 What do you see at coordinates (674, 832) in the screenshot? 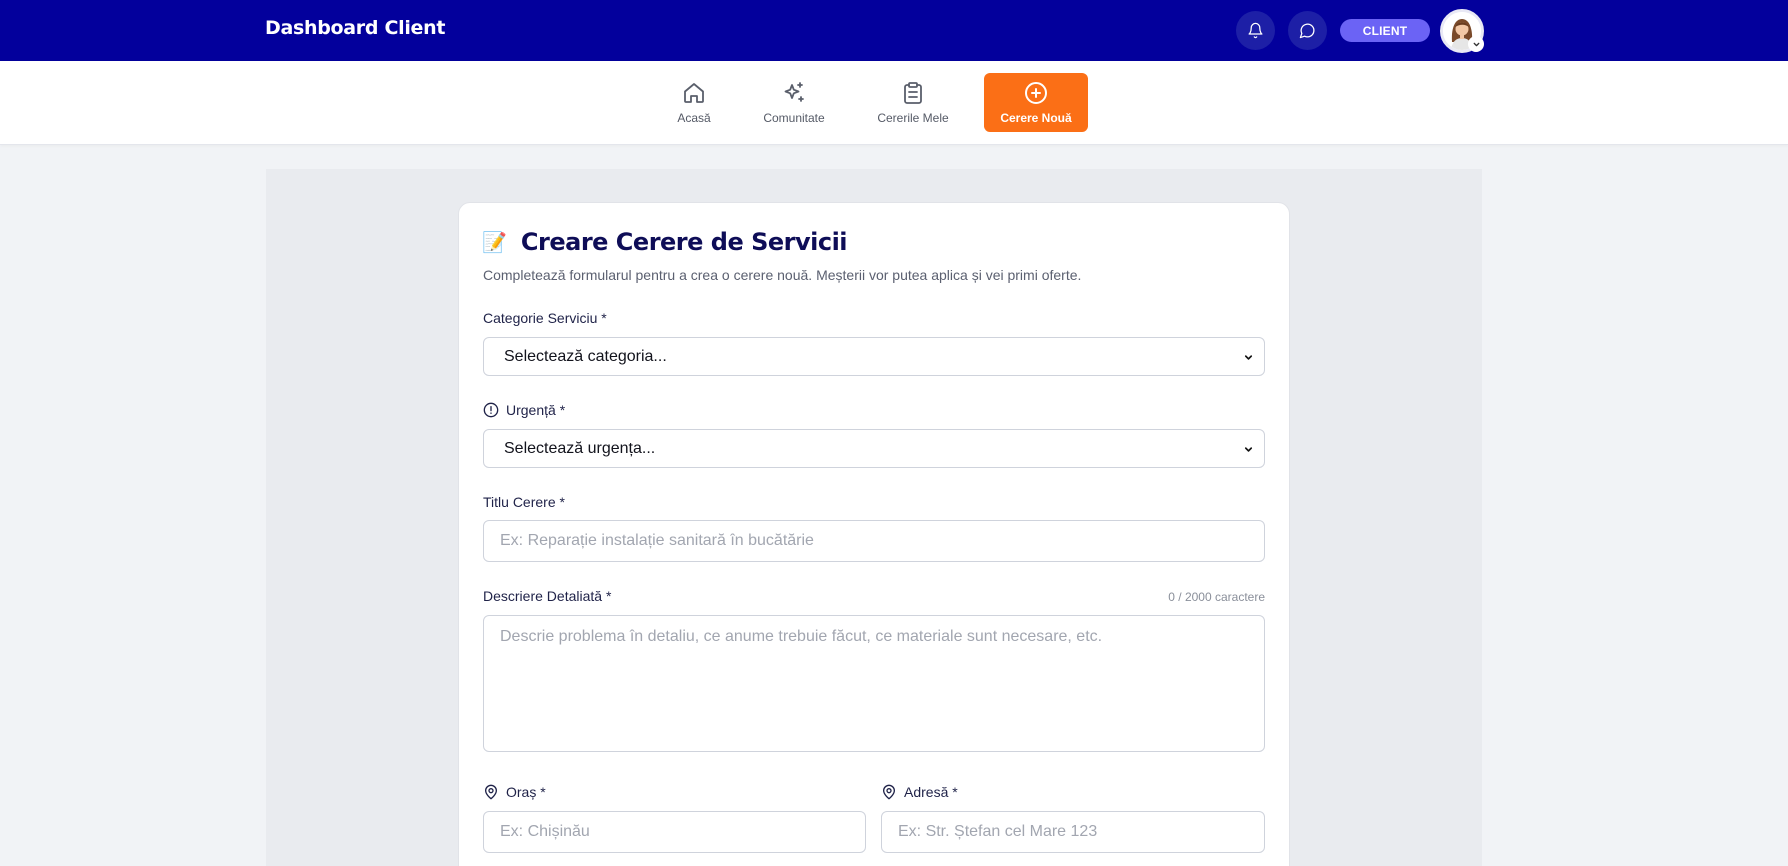
I see `city-input: Ex: Chișinău` at bounding box center [674, 832].